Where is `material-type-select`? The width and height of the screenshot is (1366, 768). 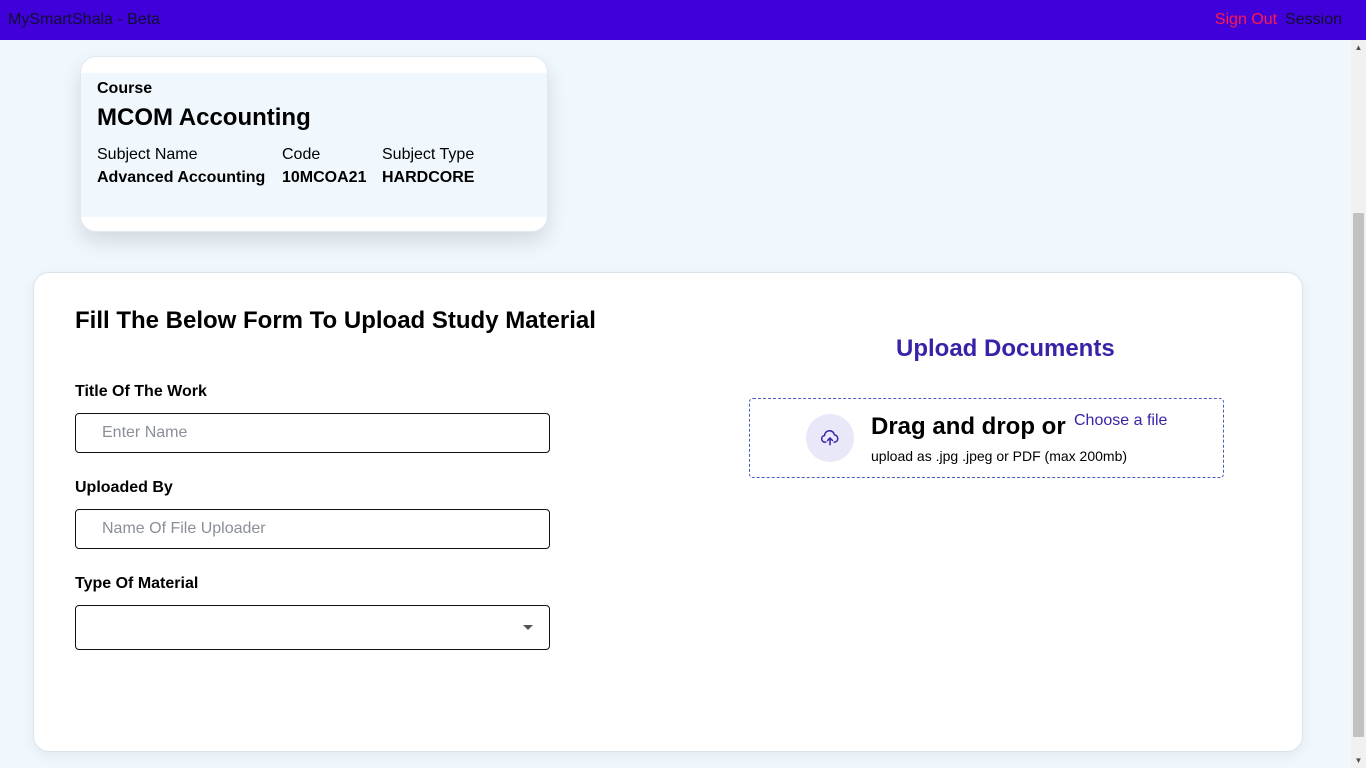 material-type-select is located at coordinates (312, 627).